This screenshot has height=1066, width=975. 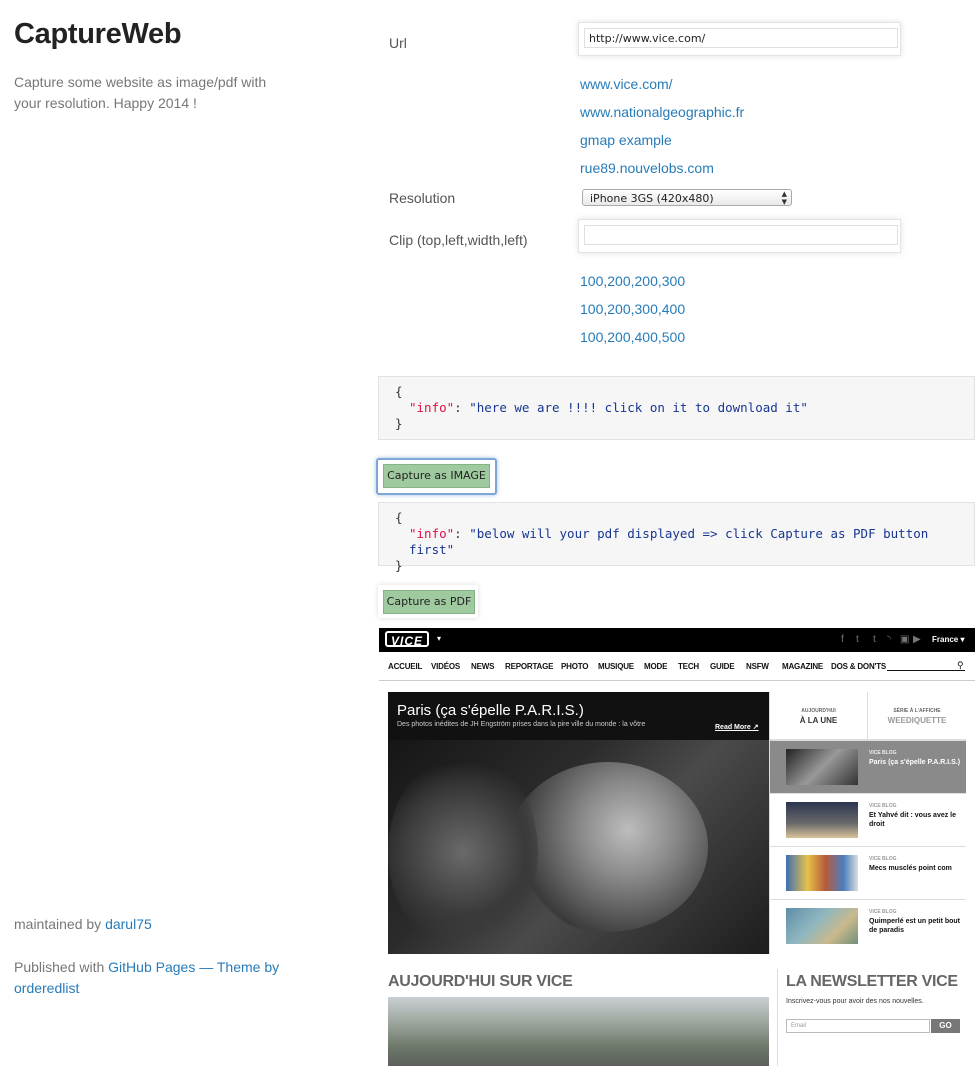 I want to click on clip-example-1: 100,200,200,300, so click(x=632, y=281).